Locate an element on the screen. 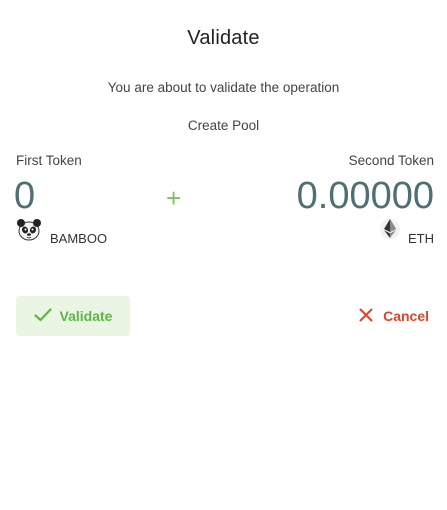  first-token-symbol: BAMBOO is located at coordinates (79, 238).